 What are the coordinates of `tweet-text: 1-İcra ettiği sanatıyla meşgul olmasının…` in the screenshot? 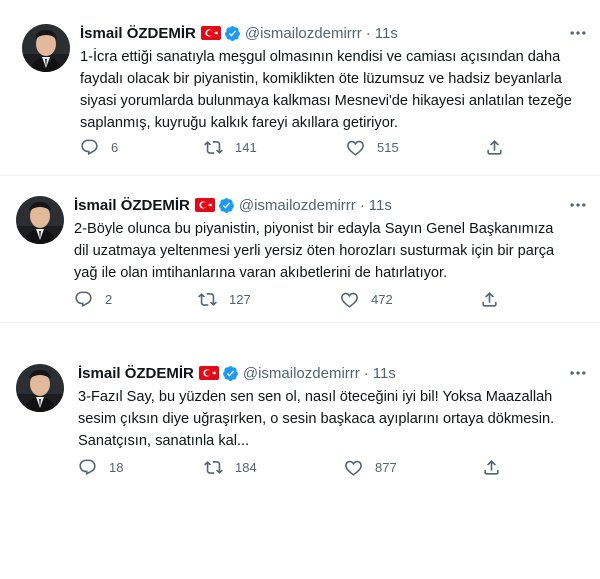 It's located at (326, 90).